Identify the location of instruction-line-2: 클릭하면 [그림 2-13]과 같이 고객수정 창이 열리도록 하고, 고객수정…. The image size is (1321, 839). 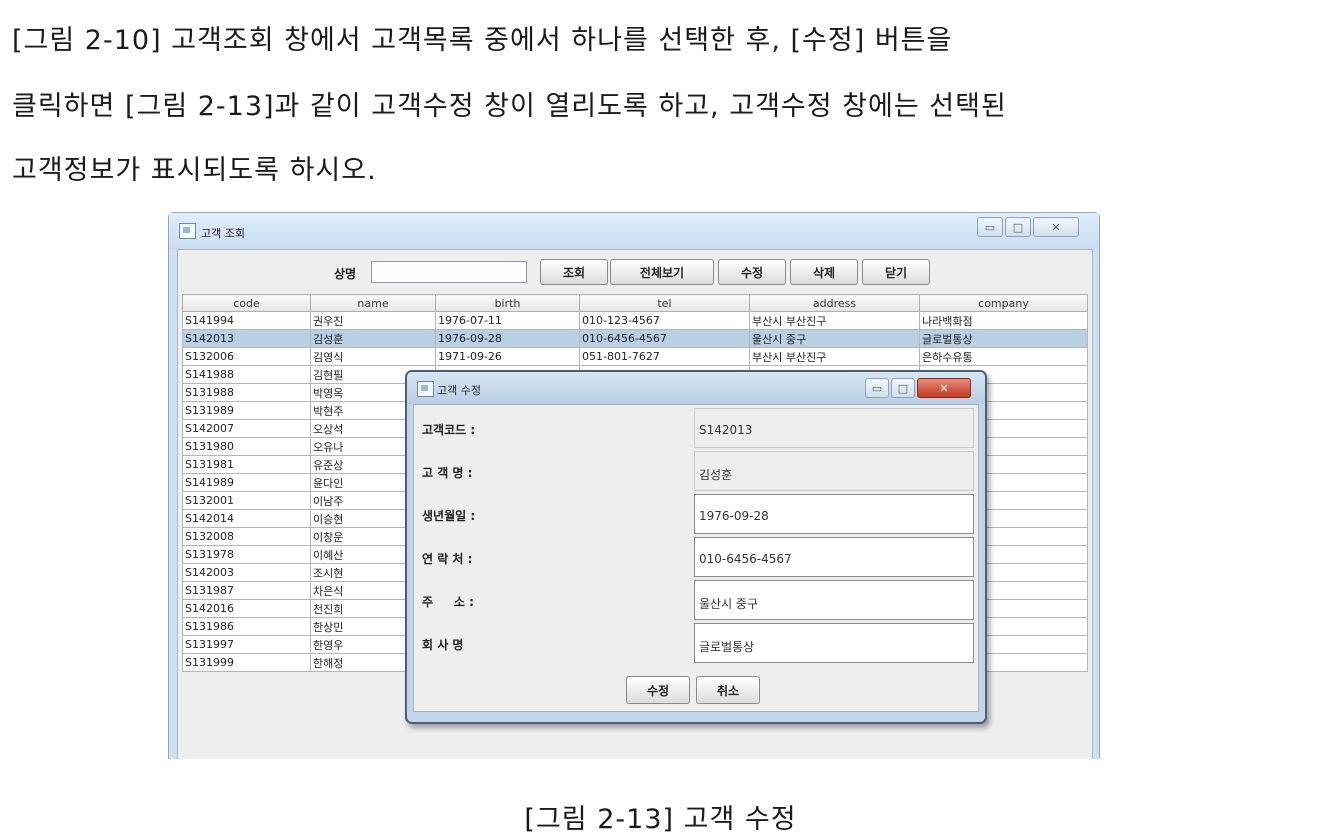
(509, 106).